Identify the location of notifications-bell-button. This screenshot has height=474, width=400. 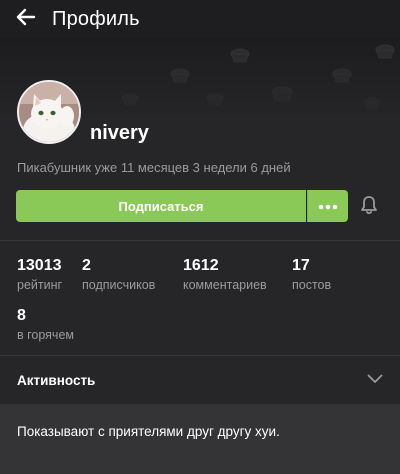
(369, 207).